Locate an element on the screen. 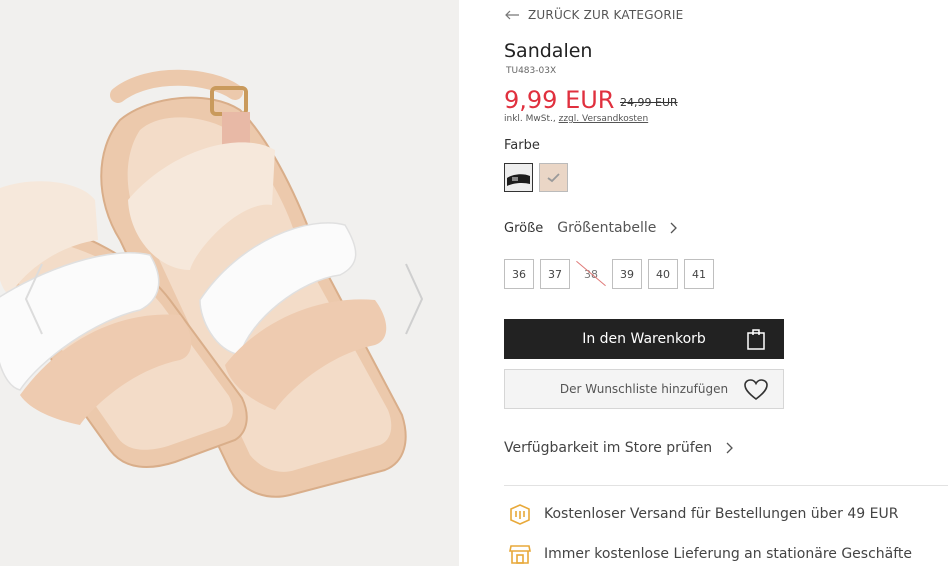 This screenshot has width=948, height=566. add-to-cart-button: In den Warenkorb is located at coordinates (644, 339).